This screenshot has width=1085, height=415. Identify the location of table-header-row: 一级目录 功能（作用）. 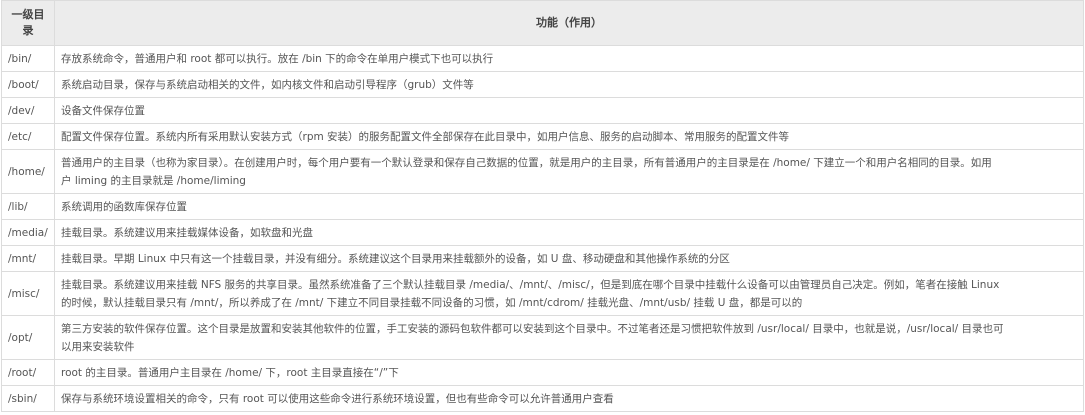
(542, 23).